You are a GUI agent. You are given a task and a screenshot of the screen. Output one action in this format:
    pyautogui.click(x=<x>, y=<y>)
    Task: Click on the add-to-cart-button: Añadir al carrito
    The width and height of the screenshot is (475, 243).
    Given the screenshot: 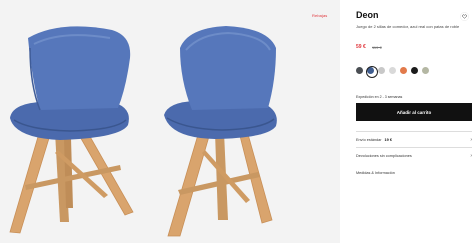 What is the action you would take?
    pyautogui.click(x=414, y=112)
    